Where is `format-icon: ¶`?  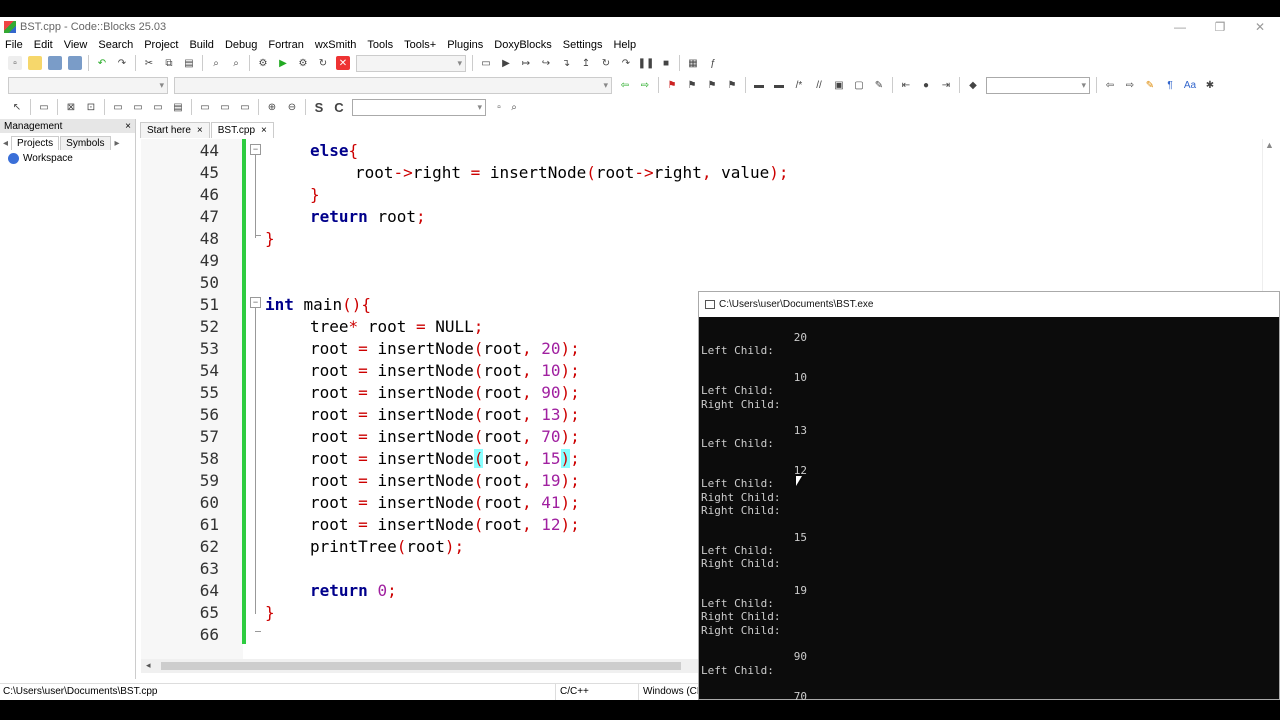 format-icon: ¶ is located at coordinates (1170, 85).